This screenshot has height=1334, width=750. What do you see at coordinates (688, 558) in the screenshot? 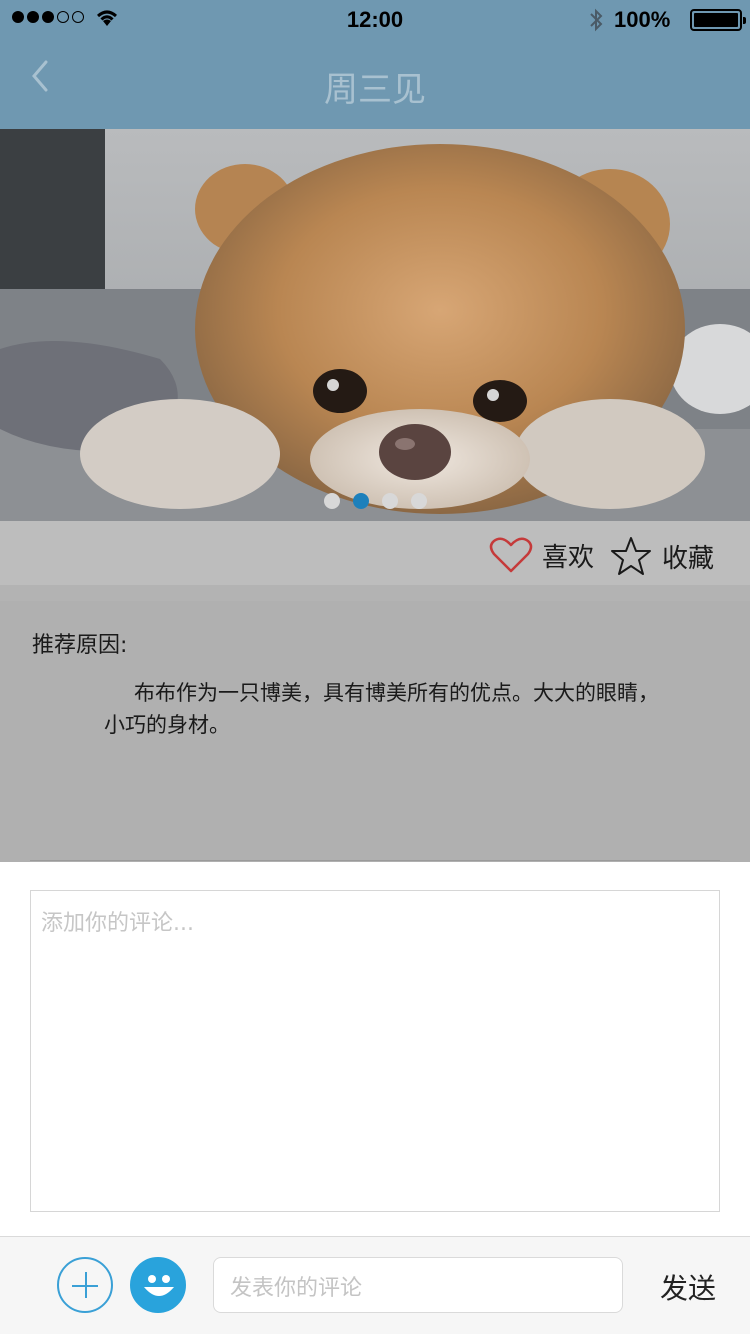
I see `favorite-label: 收藏` at bounding box center [688, 558].